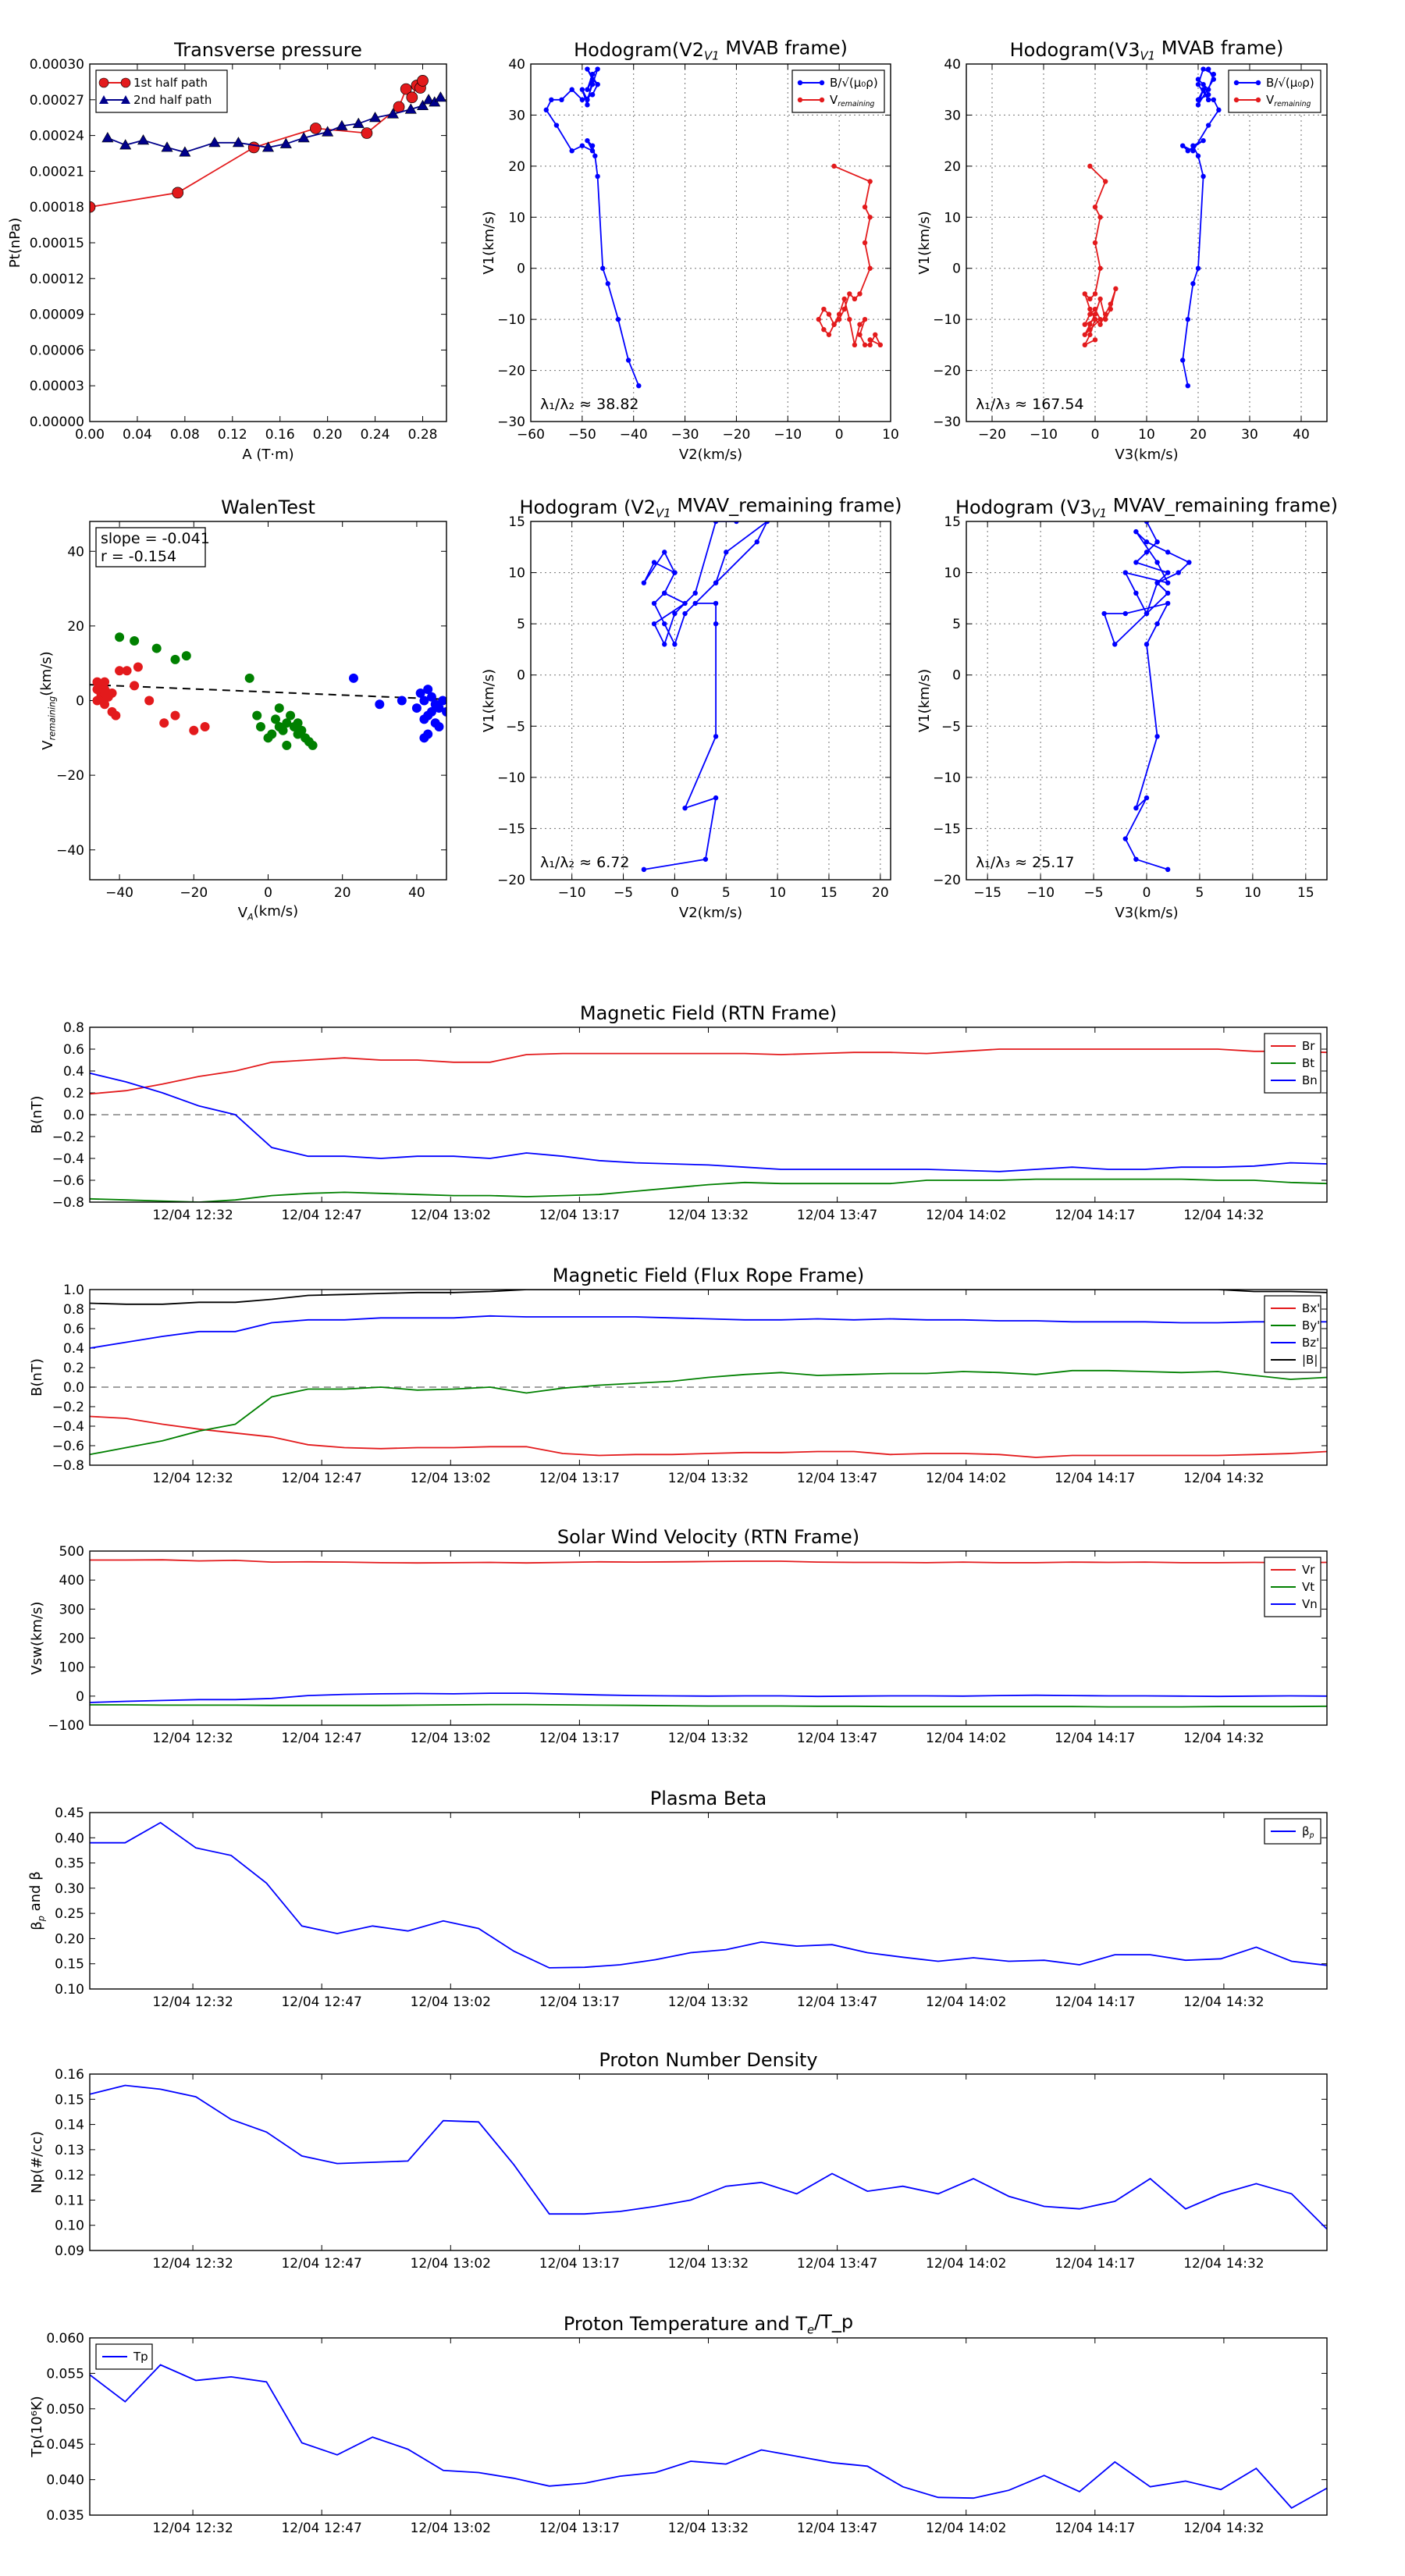  I want to click on y-tick-label: −0.4, so click(68, 1159).